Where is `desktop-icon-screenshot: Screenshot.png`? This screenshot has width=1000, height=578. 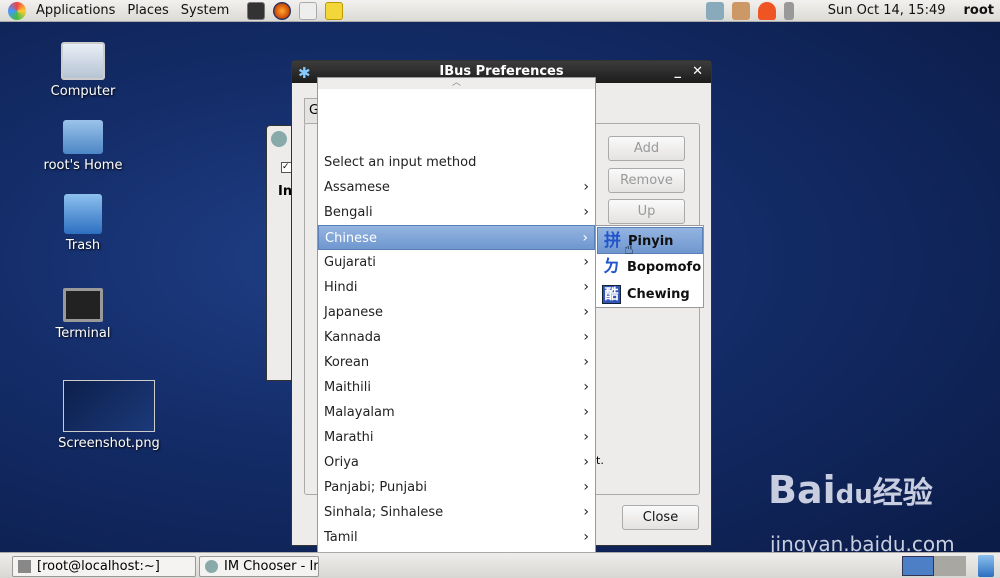 desktop-icon-screenshot: Screenshot.png is located at coordinates (109, 415).